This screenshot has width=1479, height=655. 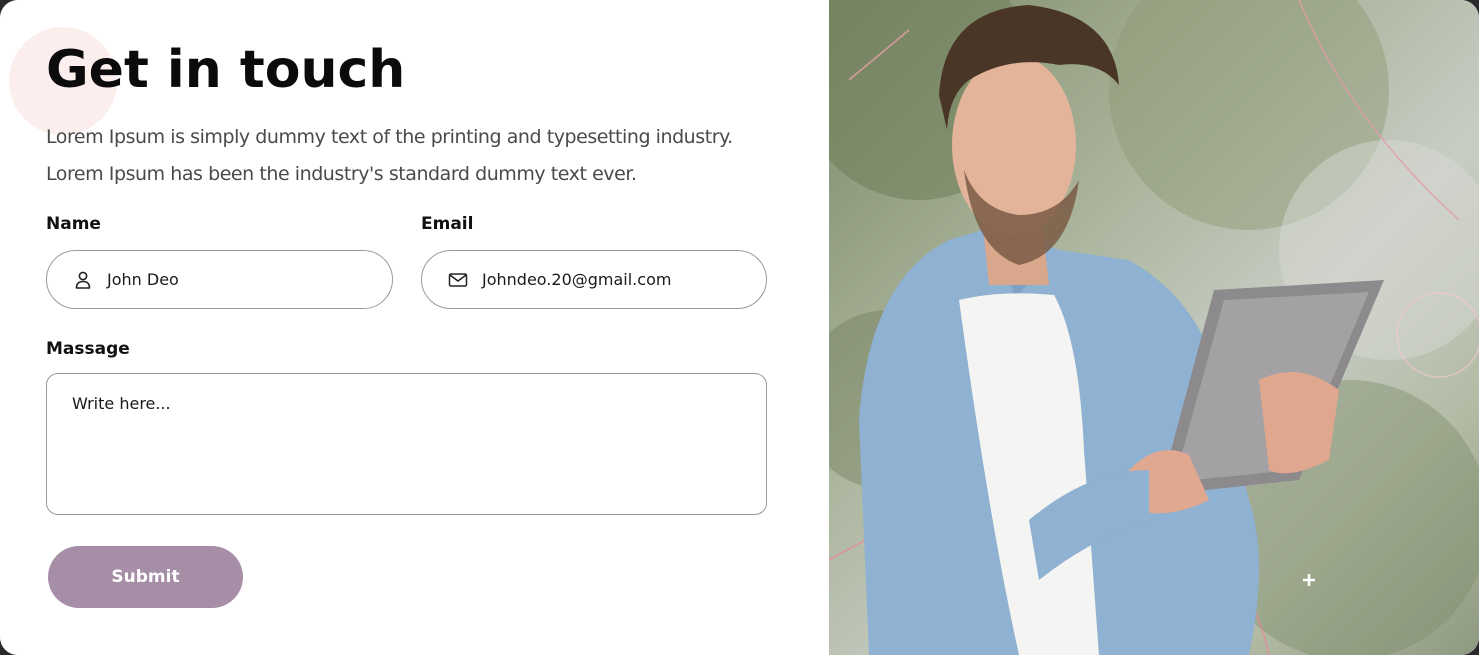 I want to click on name-label: Name, so click(x=73, y=224).